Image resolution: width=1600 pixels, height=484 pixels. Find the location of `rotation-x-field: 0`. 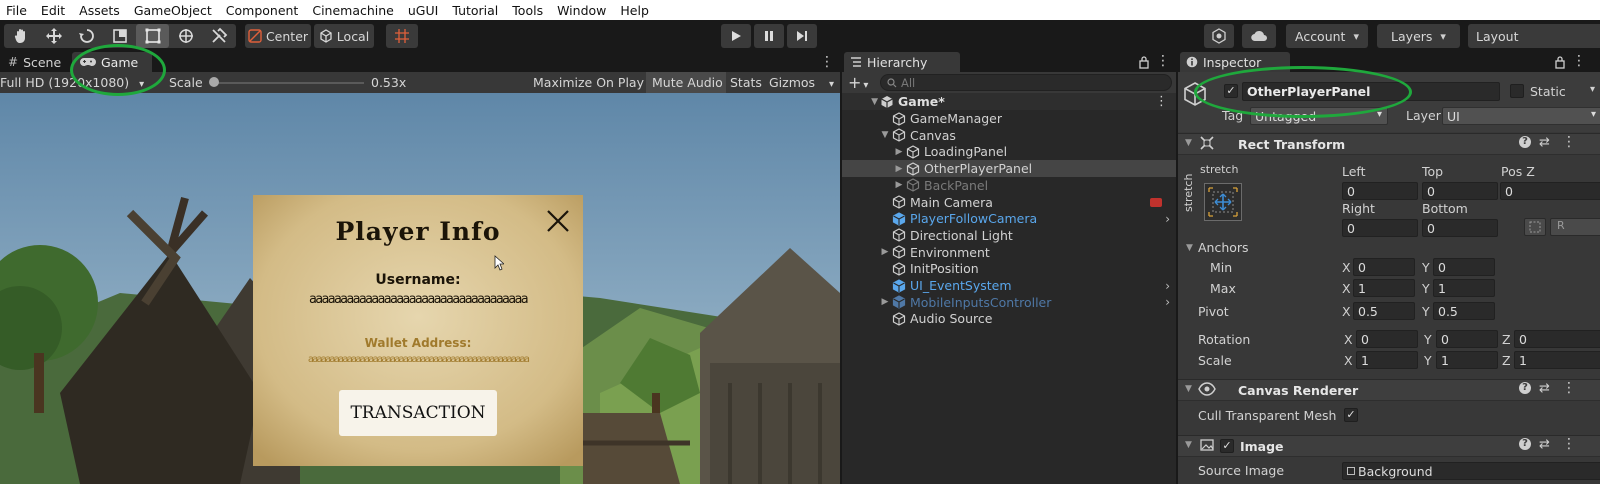

rotation-x-field: 0 is located at coordinates (1387, 339).